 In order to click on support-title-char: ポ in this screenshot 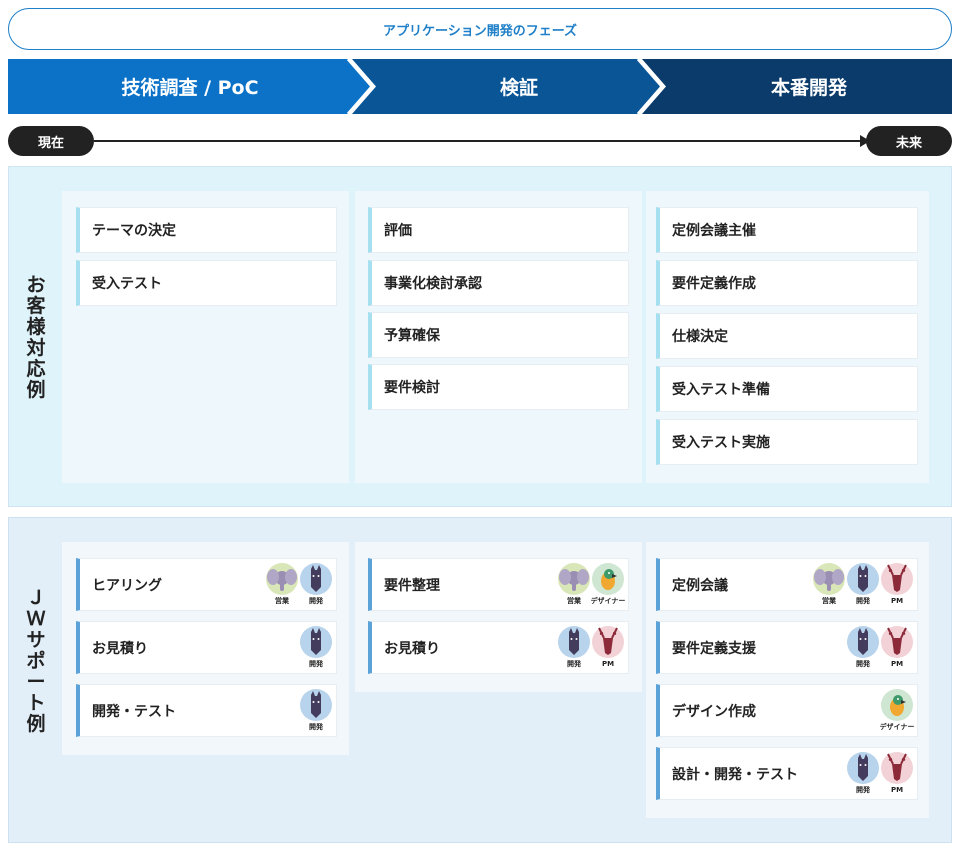, I will do `click(36, 661)`.